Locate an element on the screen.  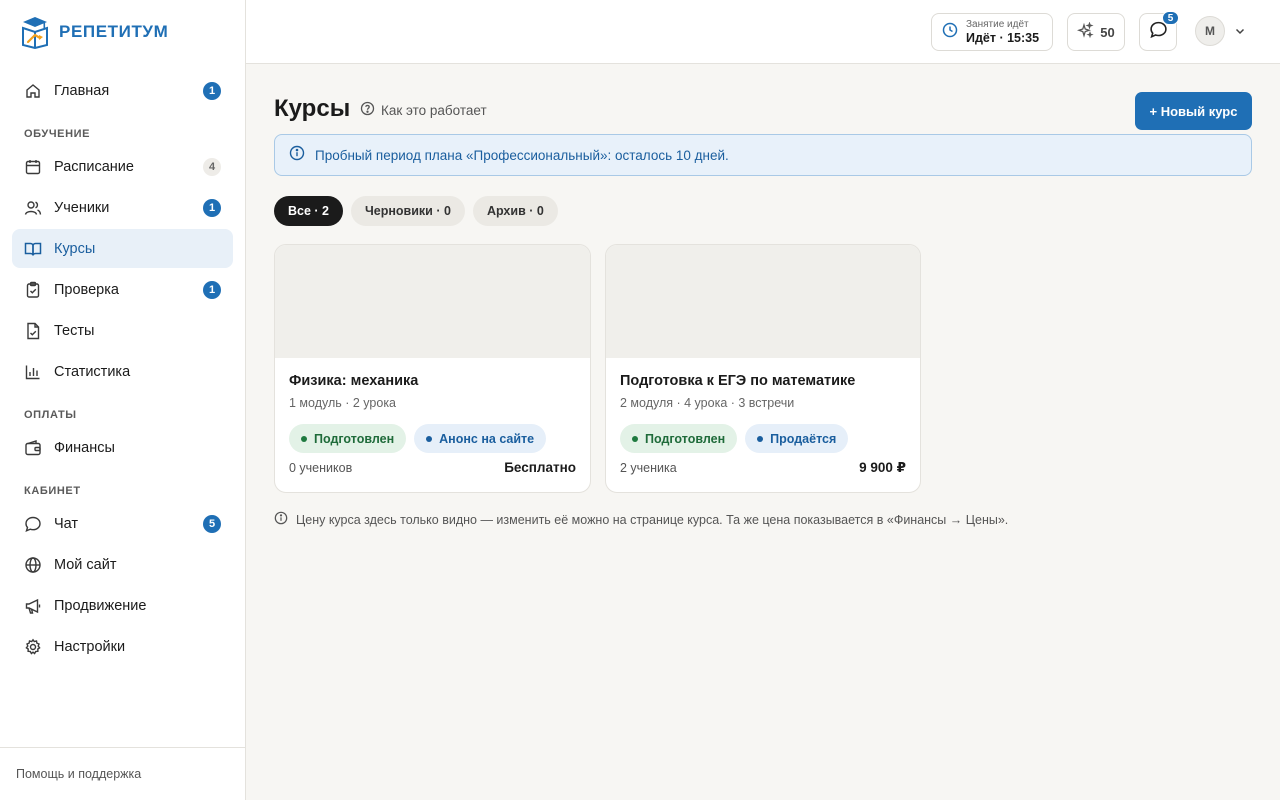
clock-icon is located at coordinates (950, 32).